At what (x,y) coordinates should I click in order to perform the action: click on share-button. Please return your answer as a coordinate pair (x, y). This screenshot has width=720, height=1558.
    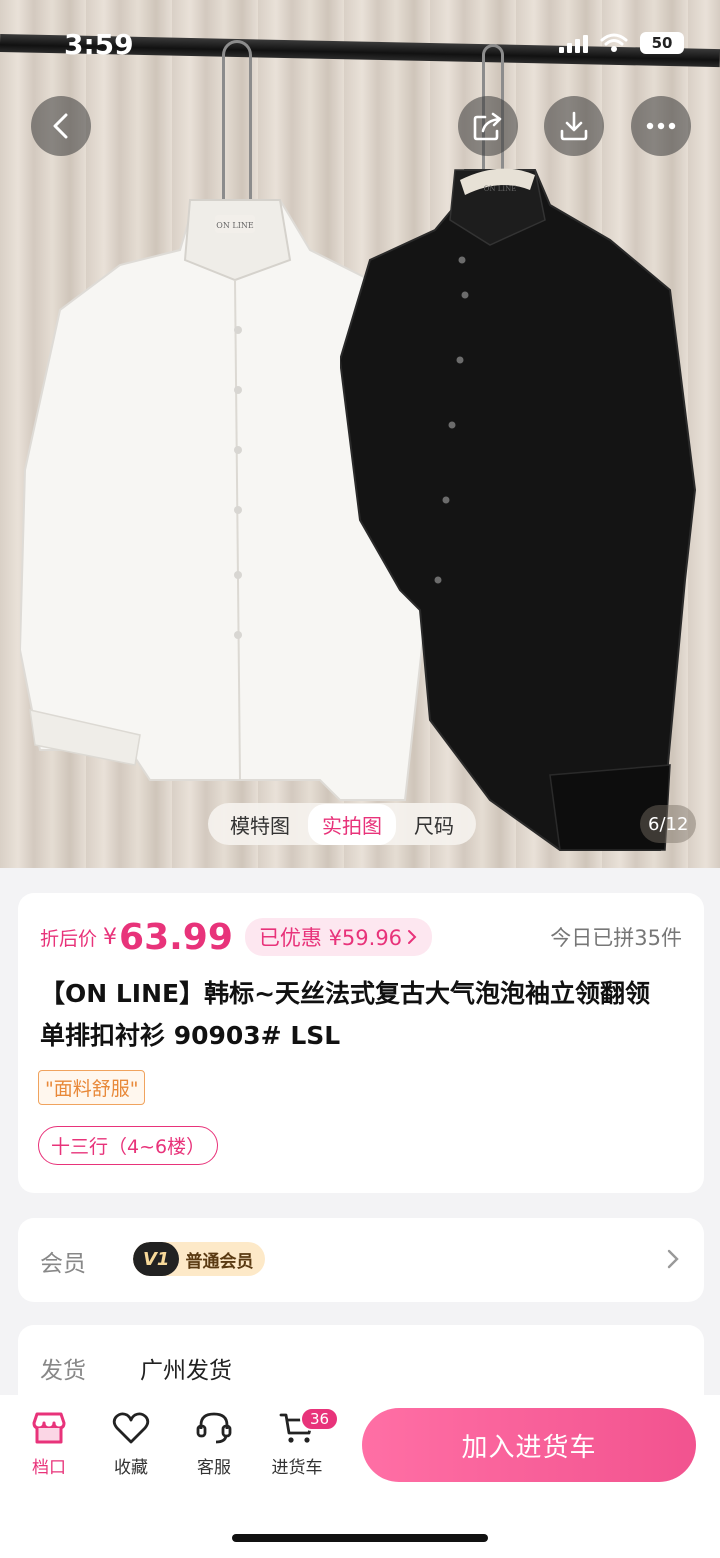
    Looking at the image, I should click on (488, 126).